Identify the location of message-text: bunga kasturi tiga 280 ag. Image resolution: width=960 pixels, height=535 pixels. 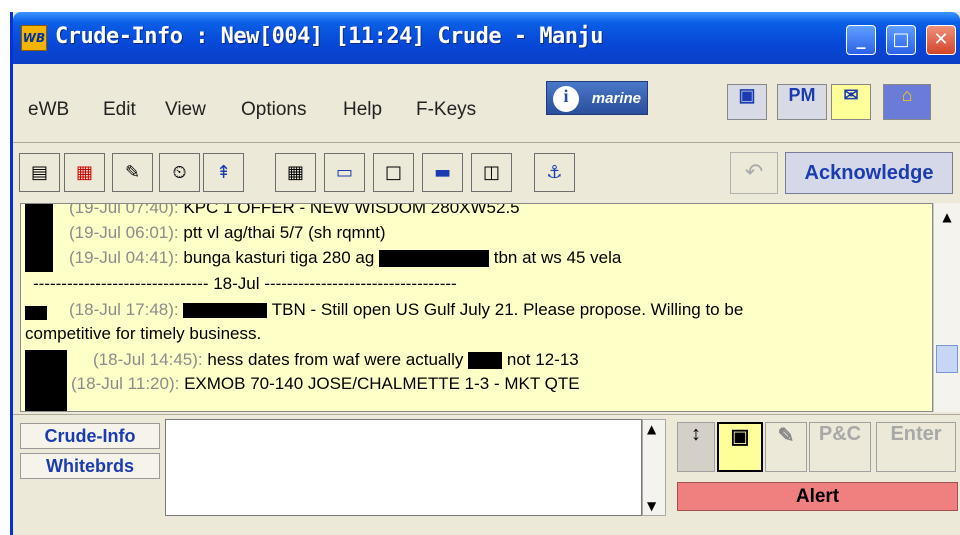
(279, 257).